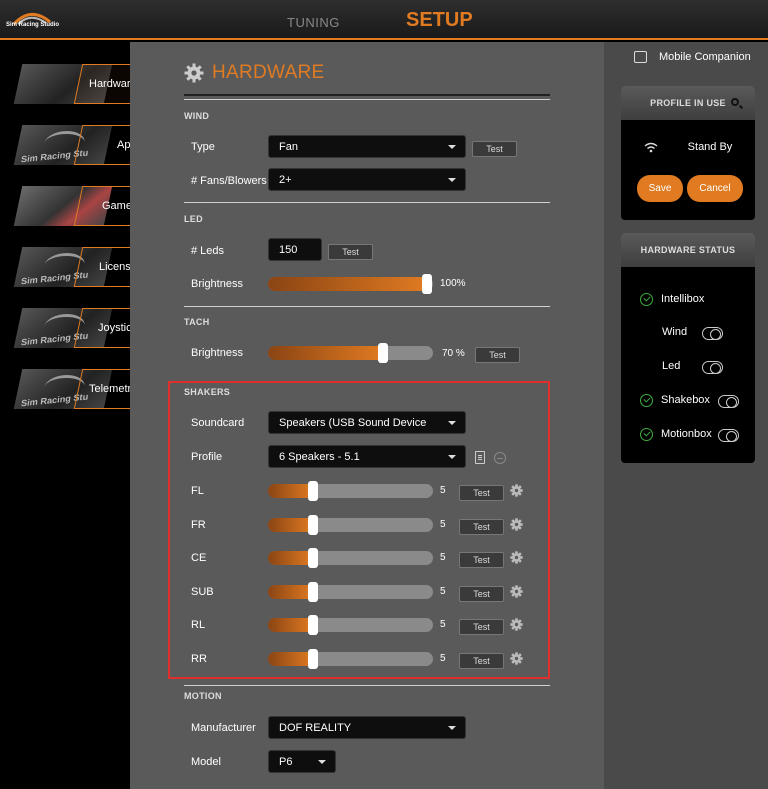 This screenshot has width=768, height=789. Describe the element at coordinates (735, 102) in the screenshot. I see `search-icon` at that location.